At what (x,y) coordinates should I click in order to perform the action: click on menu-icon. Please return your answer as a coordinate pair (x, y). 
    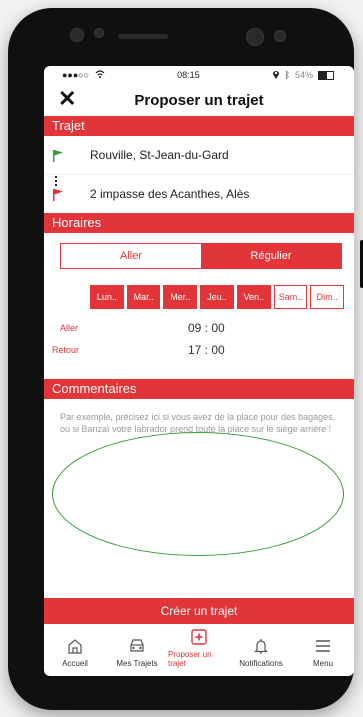
    Looking at the image, I should click on (323, 646).